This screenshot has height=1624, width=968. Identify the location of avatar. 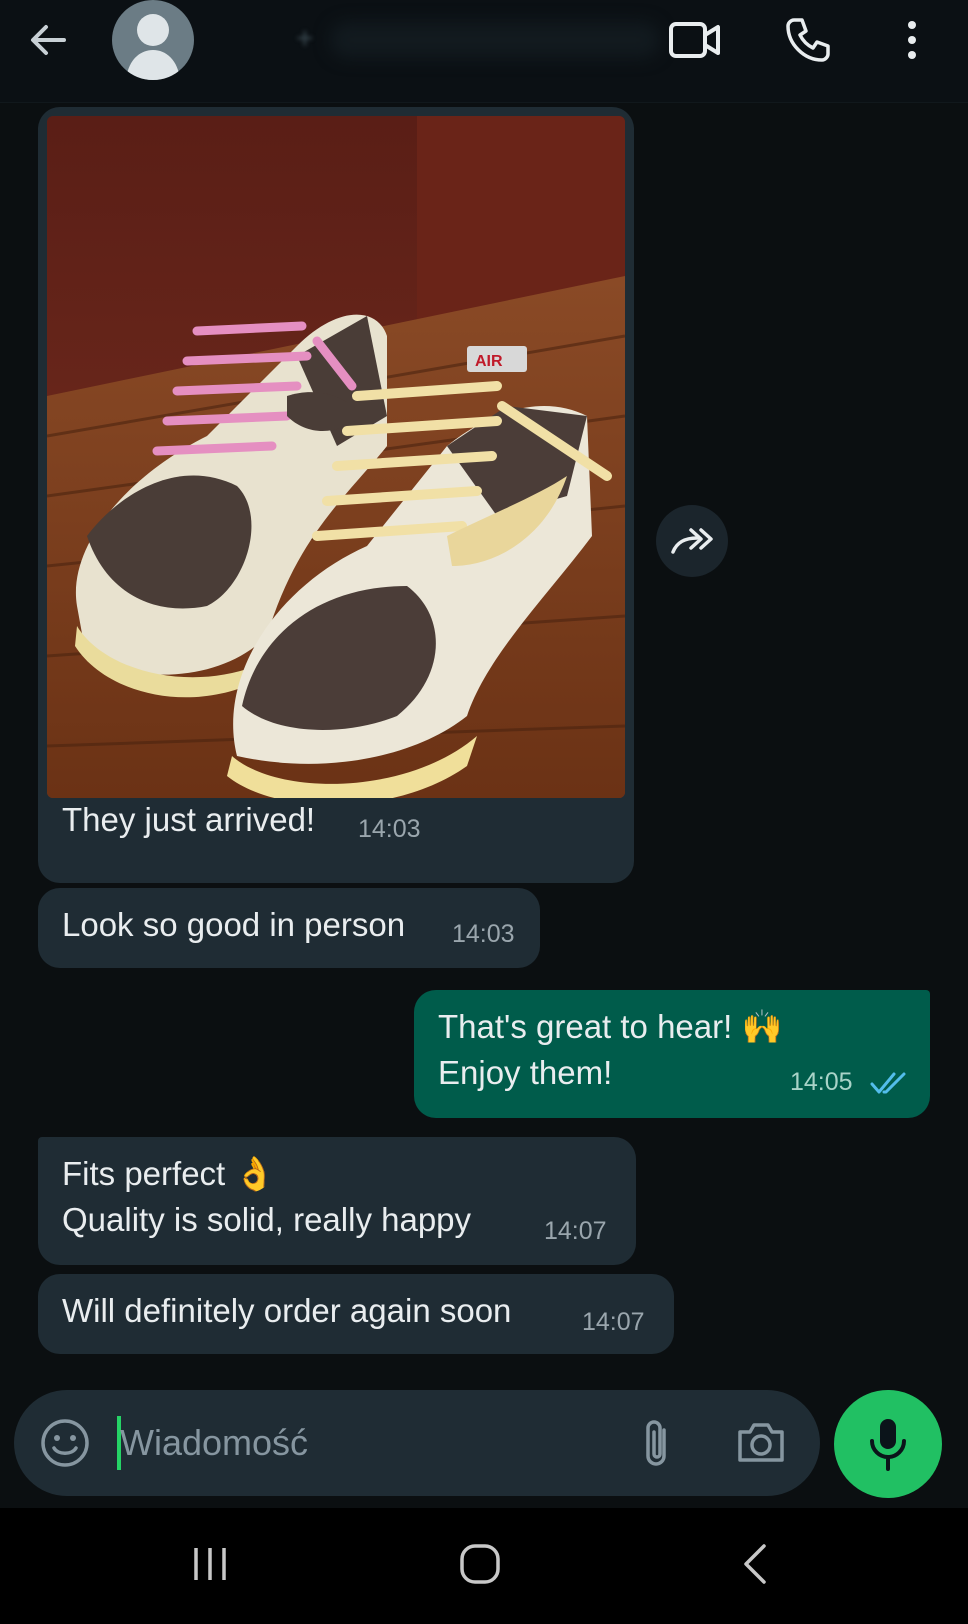
(153, 40).